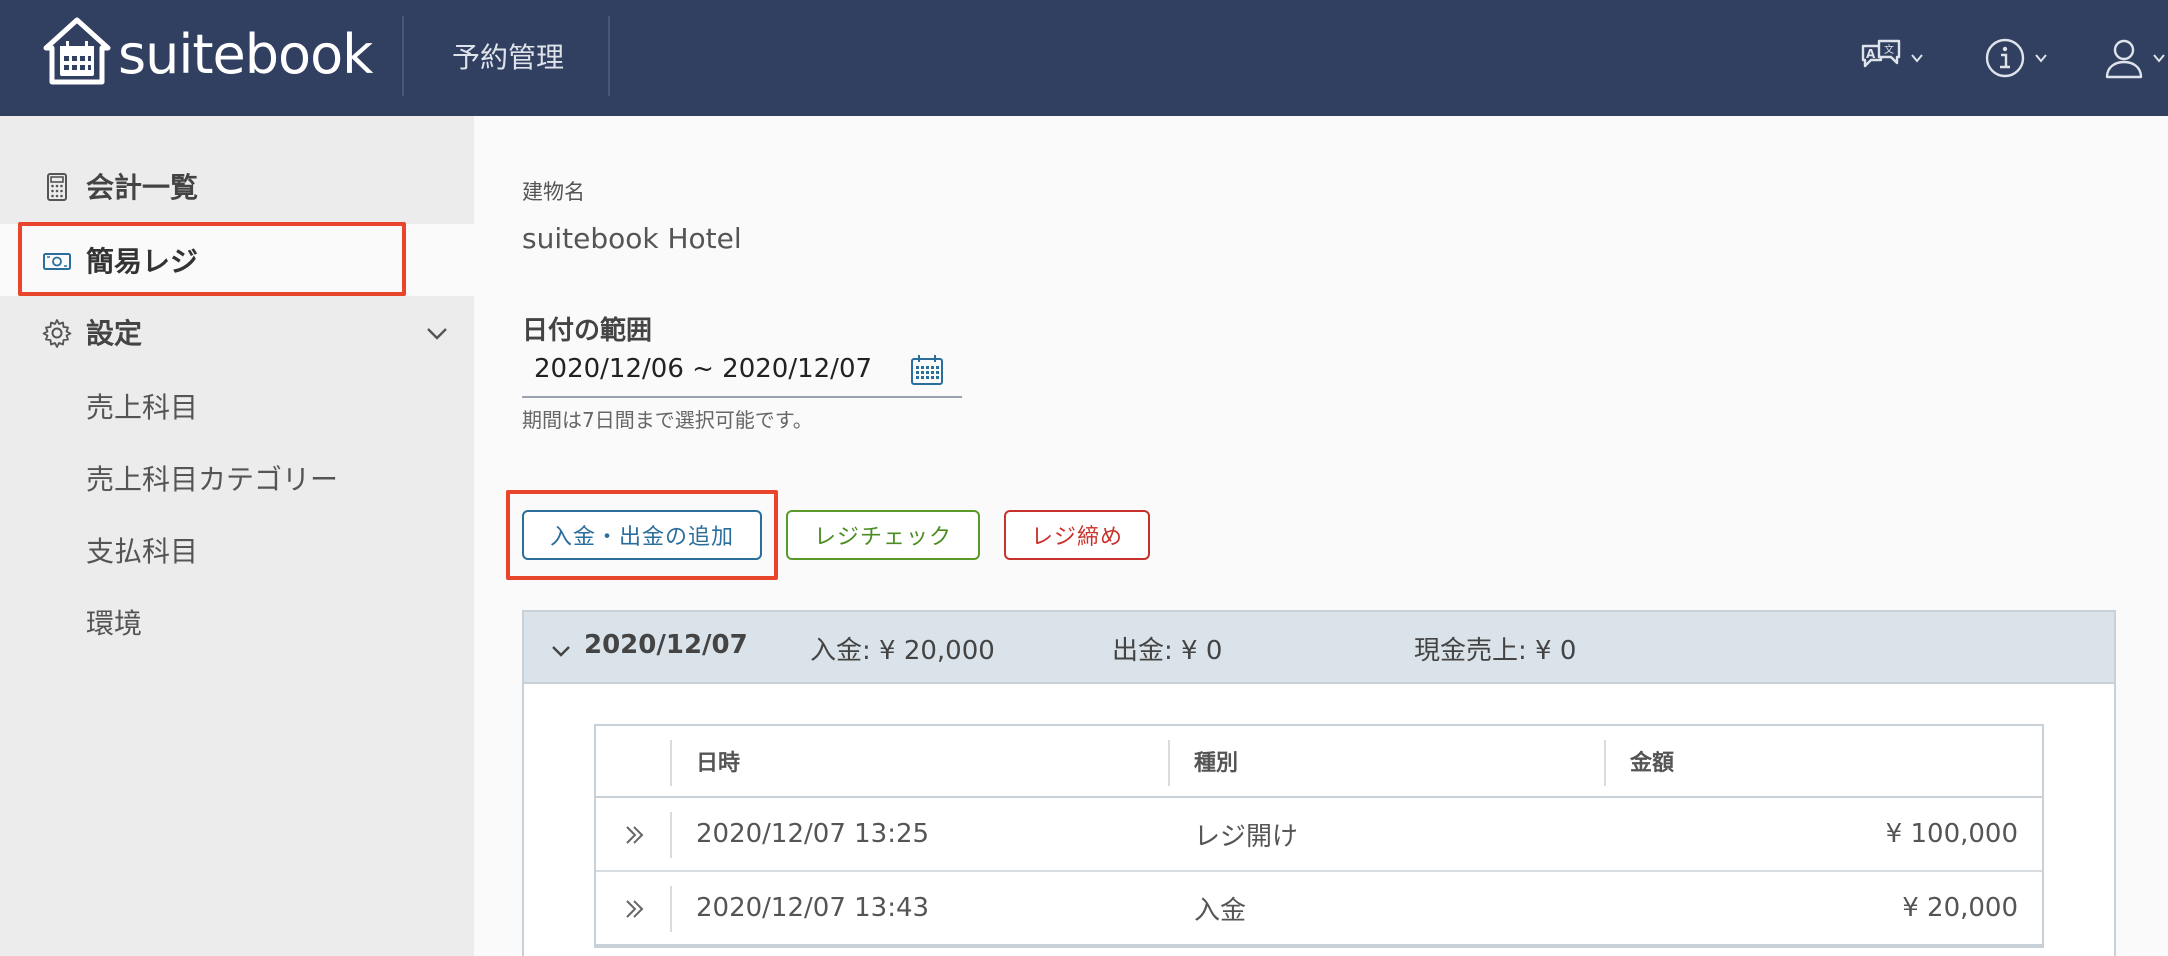 The height and width of the screenshot is (956, 2168). Describe the element at coordinates (237, 186) in the screenshot. I see `sidebar-item-accounting-list: 会計一覧` at that location.